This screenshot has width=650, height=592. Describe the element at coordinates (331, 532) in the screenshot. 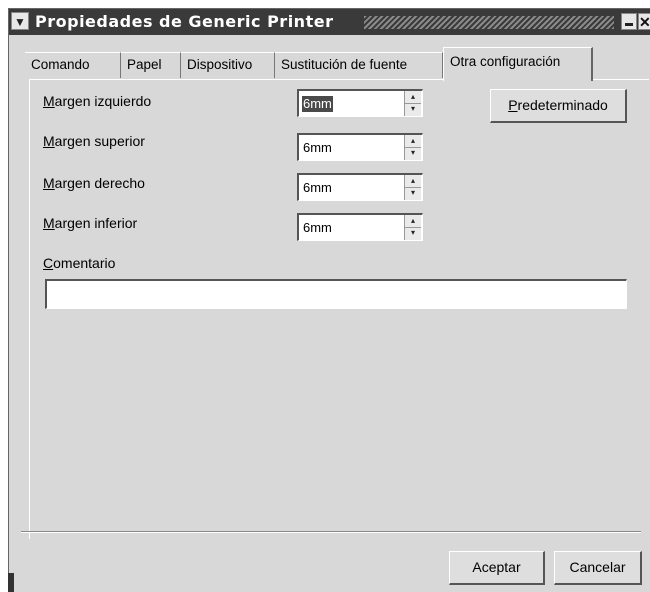

I see `footer-separator` at that location.